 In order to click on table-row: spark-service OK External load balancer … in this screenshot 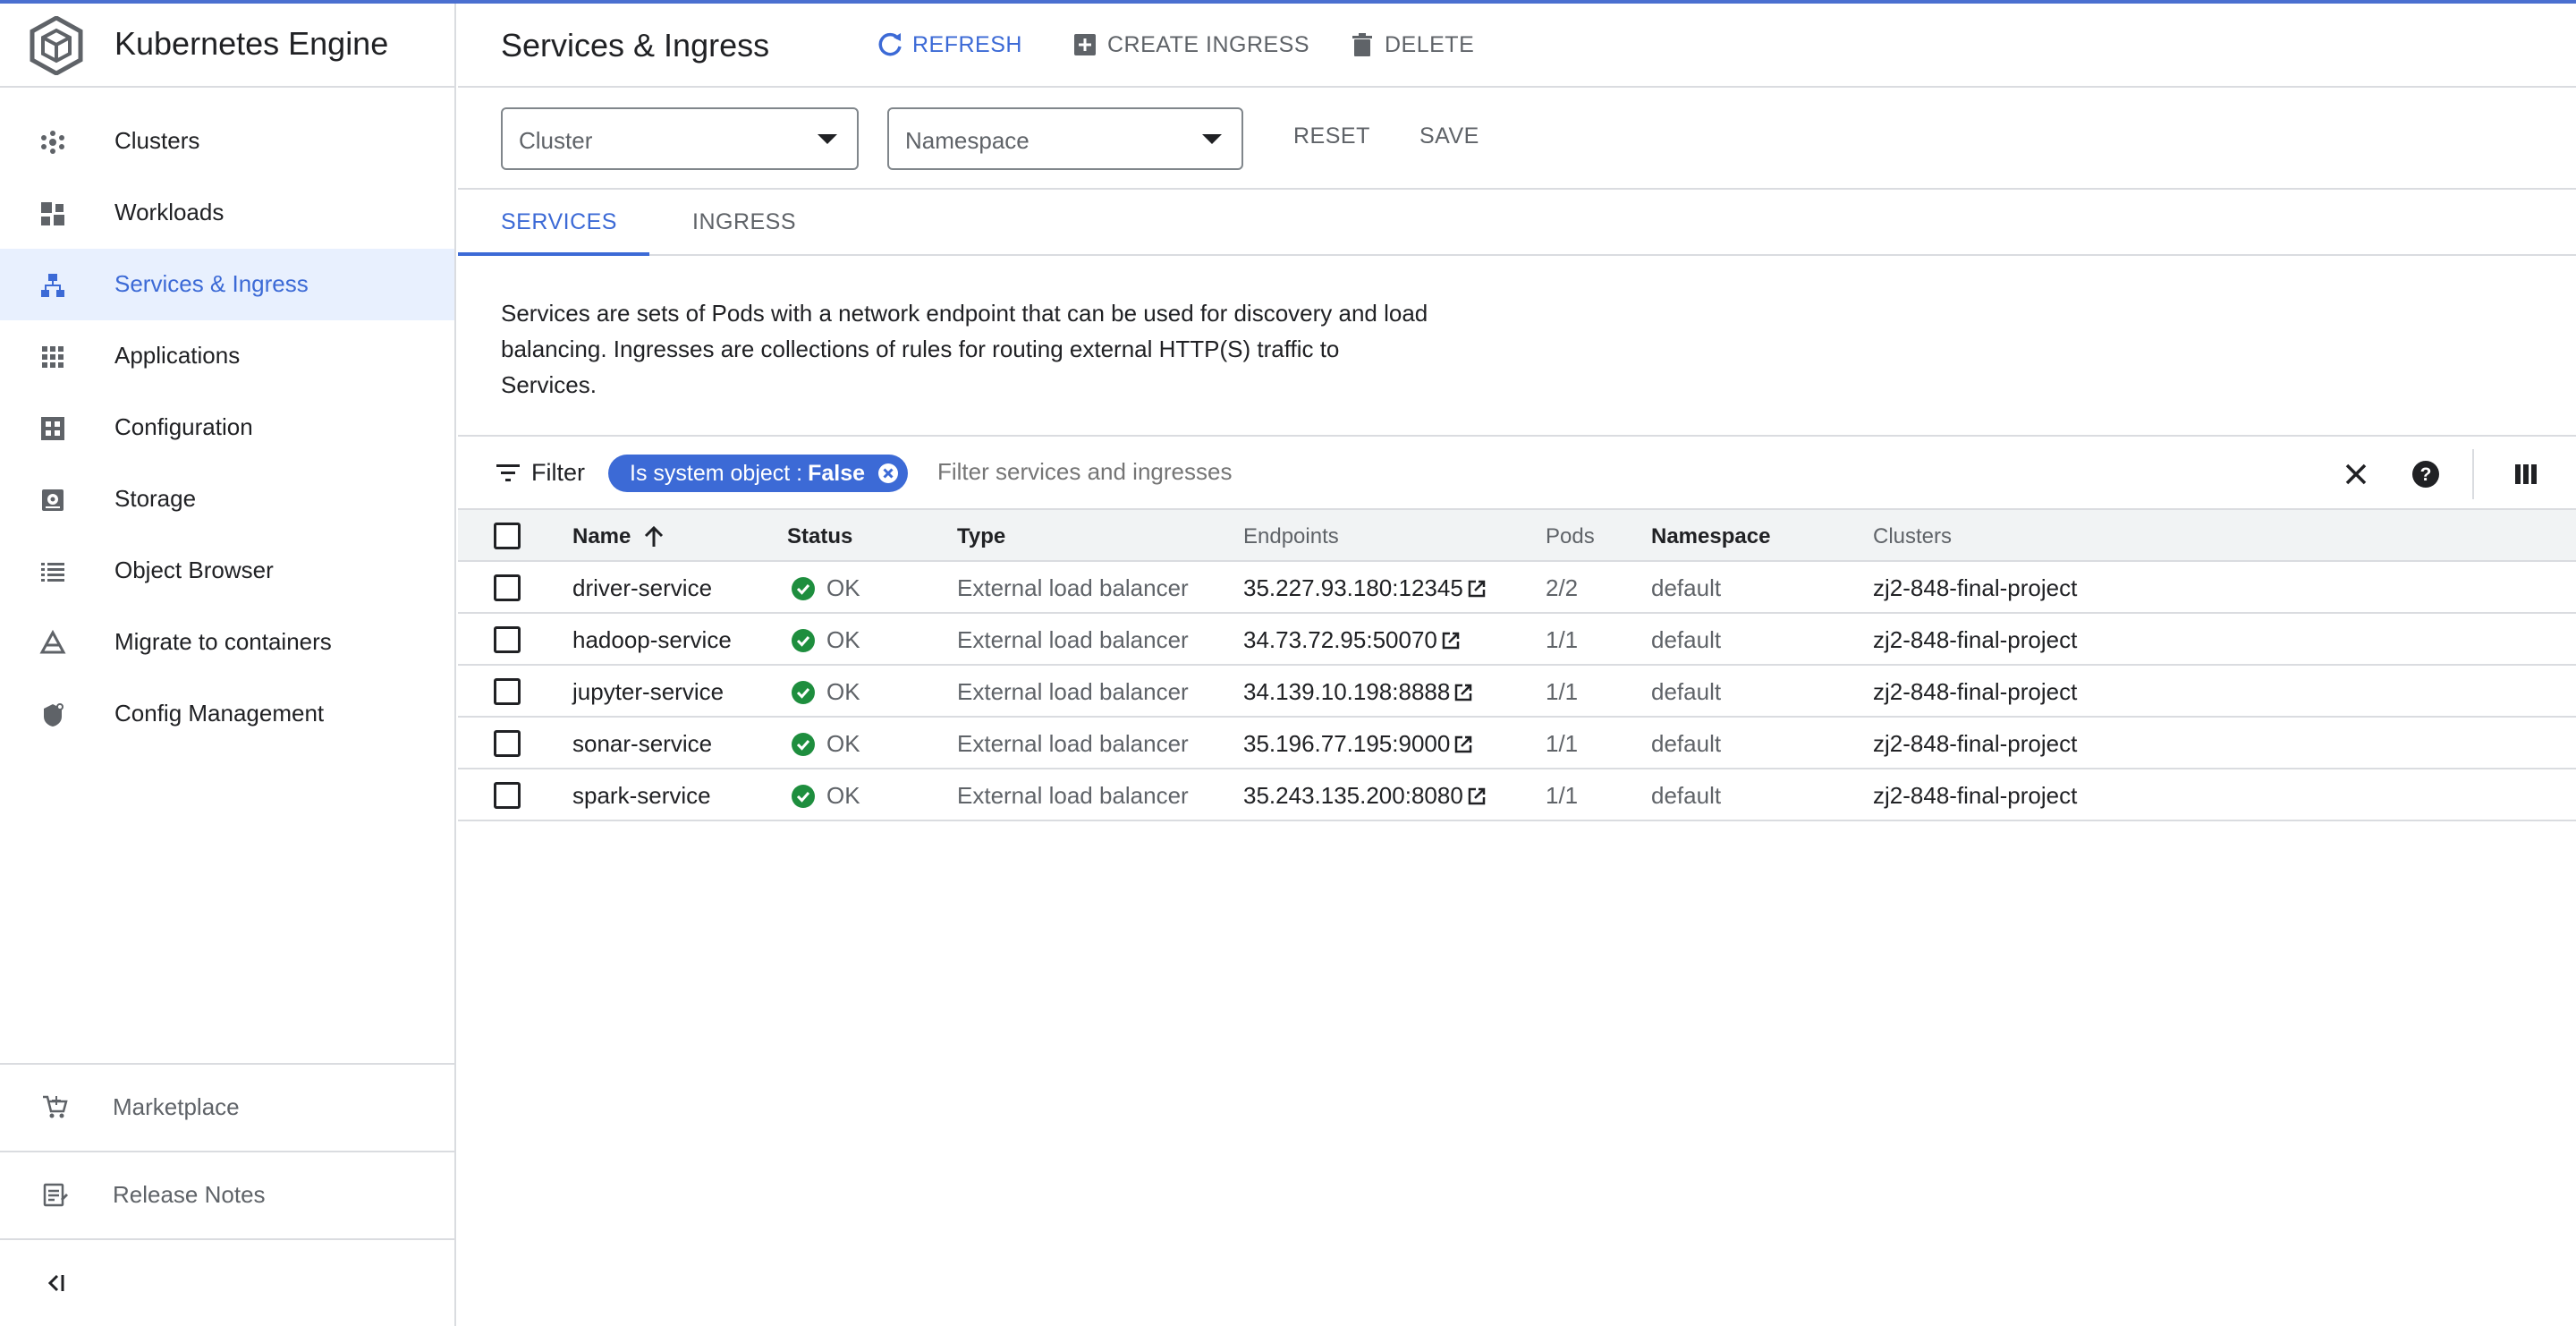, I will do `click(1517, 795)`.